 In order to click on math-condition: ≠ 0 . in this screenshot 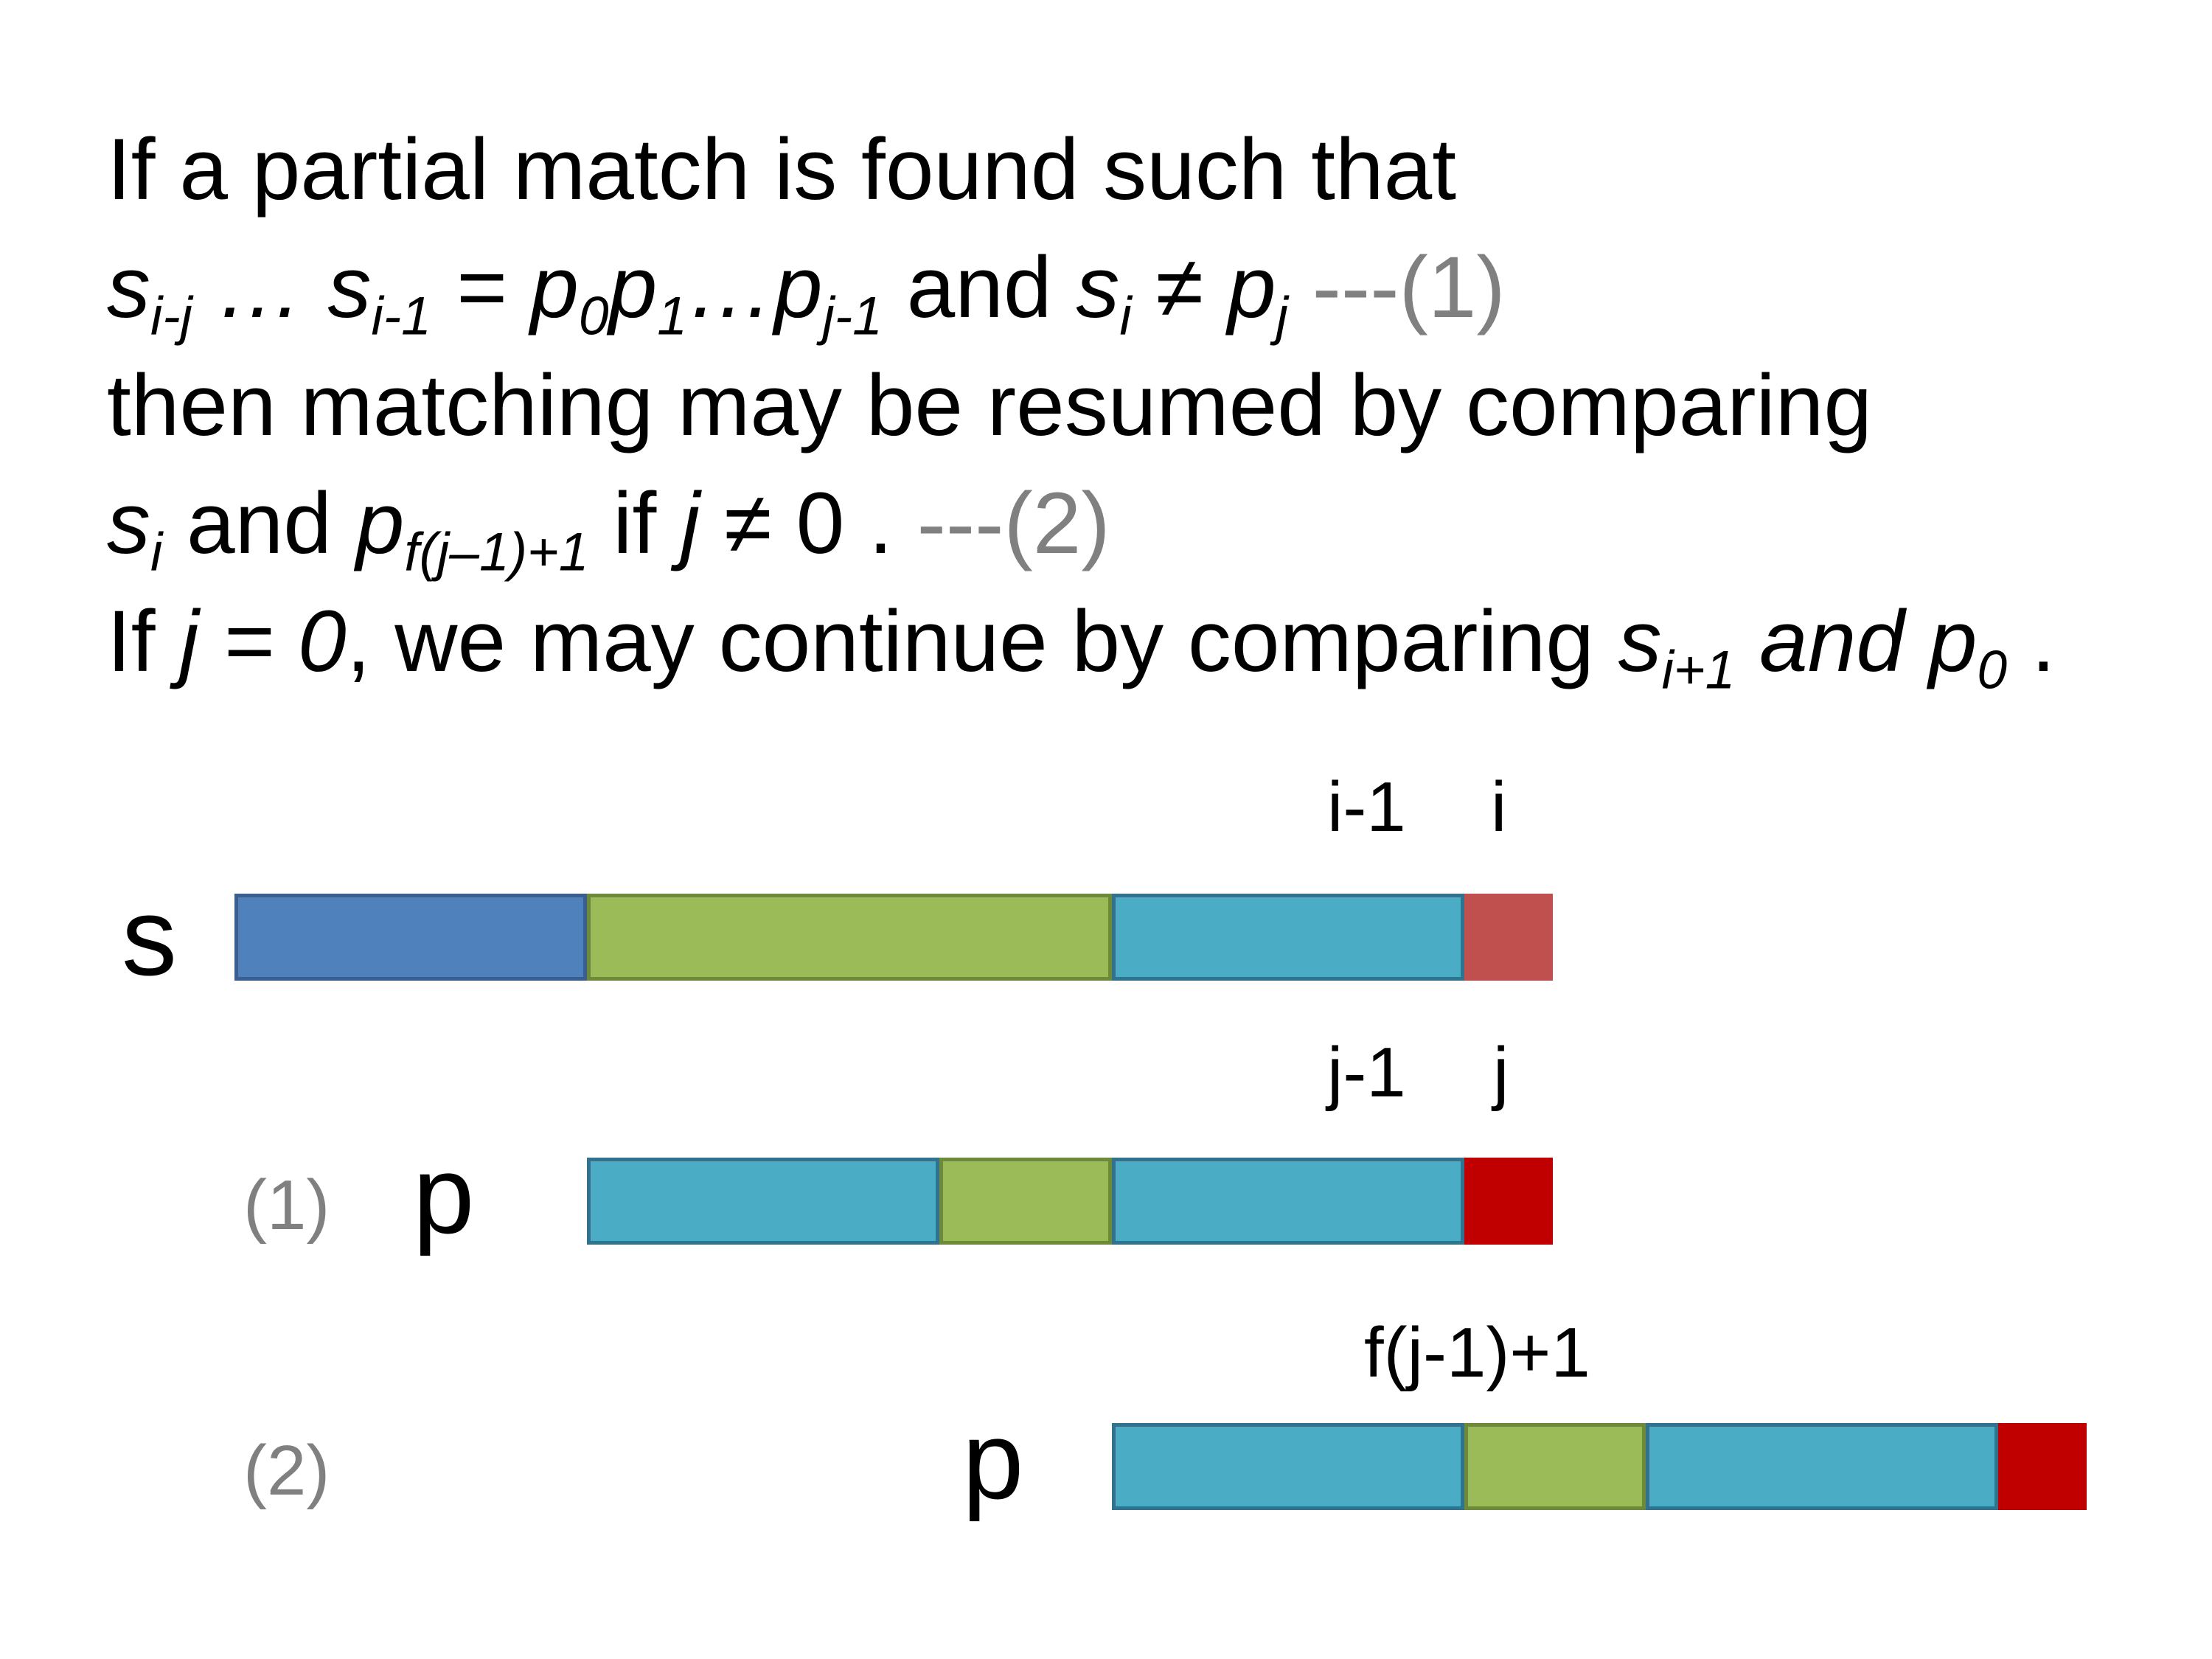, I will do `click(808, 523)`.